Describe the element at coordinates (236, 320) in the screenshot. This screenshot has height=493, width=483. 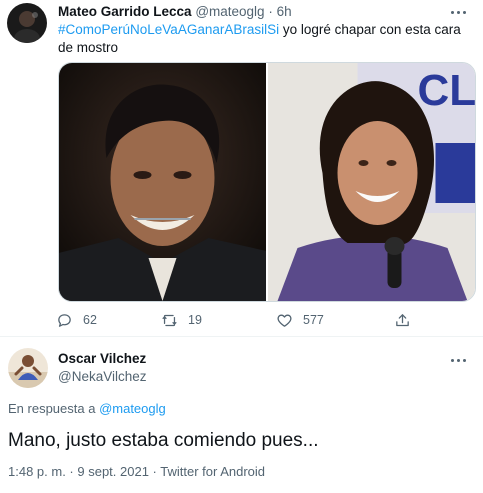
I see `tweet-actions: 62 19 577` at that location.